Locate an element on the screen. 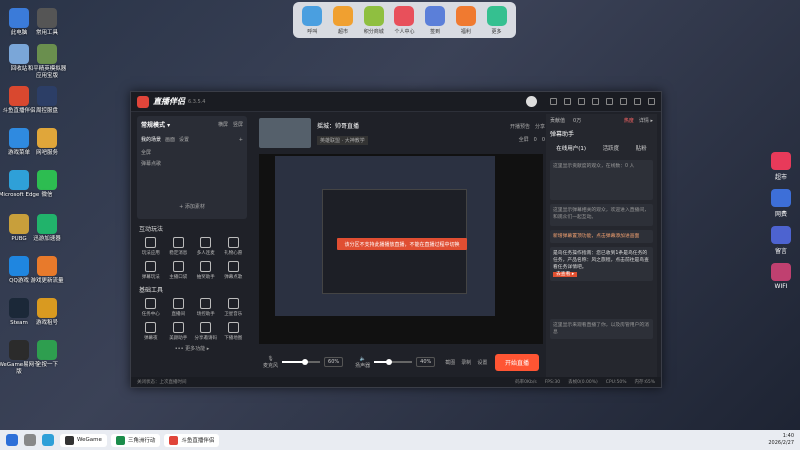  taskbar-app: 三角洲行动 is located at coordinates (135, 440).